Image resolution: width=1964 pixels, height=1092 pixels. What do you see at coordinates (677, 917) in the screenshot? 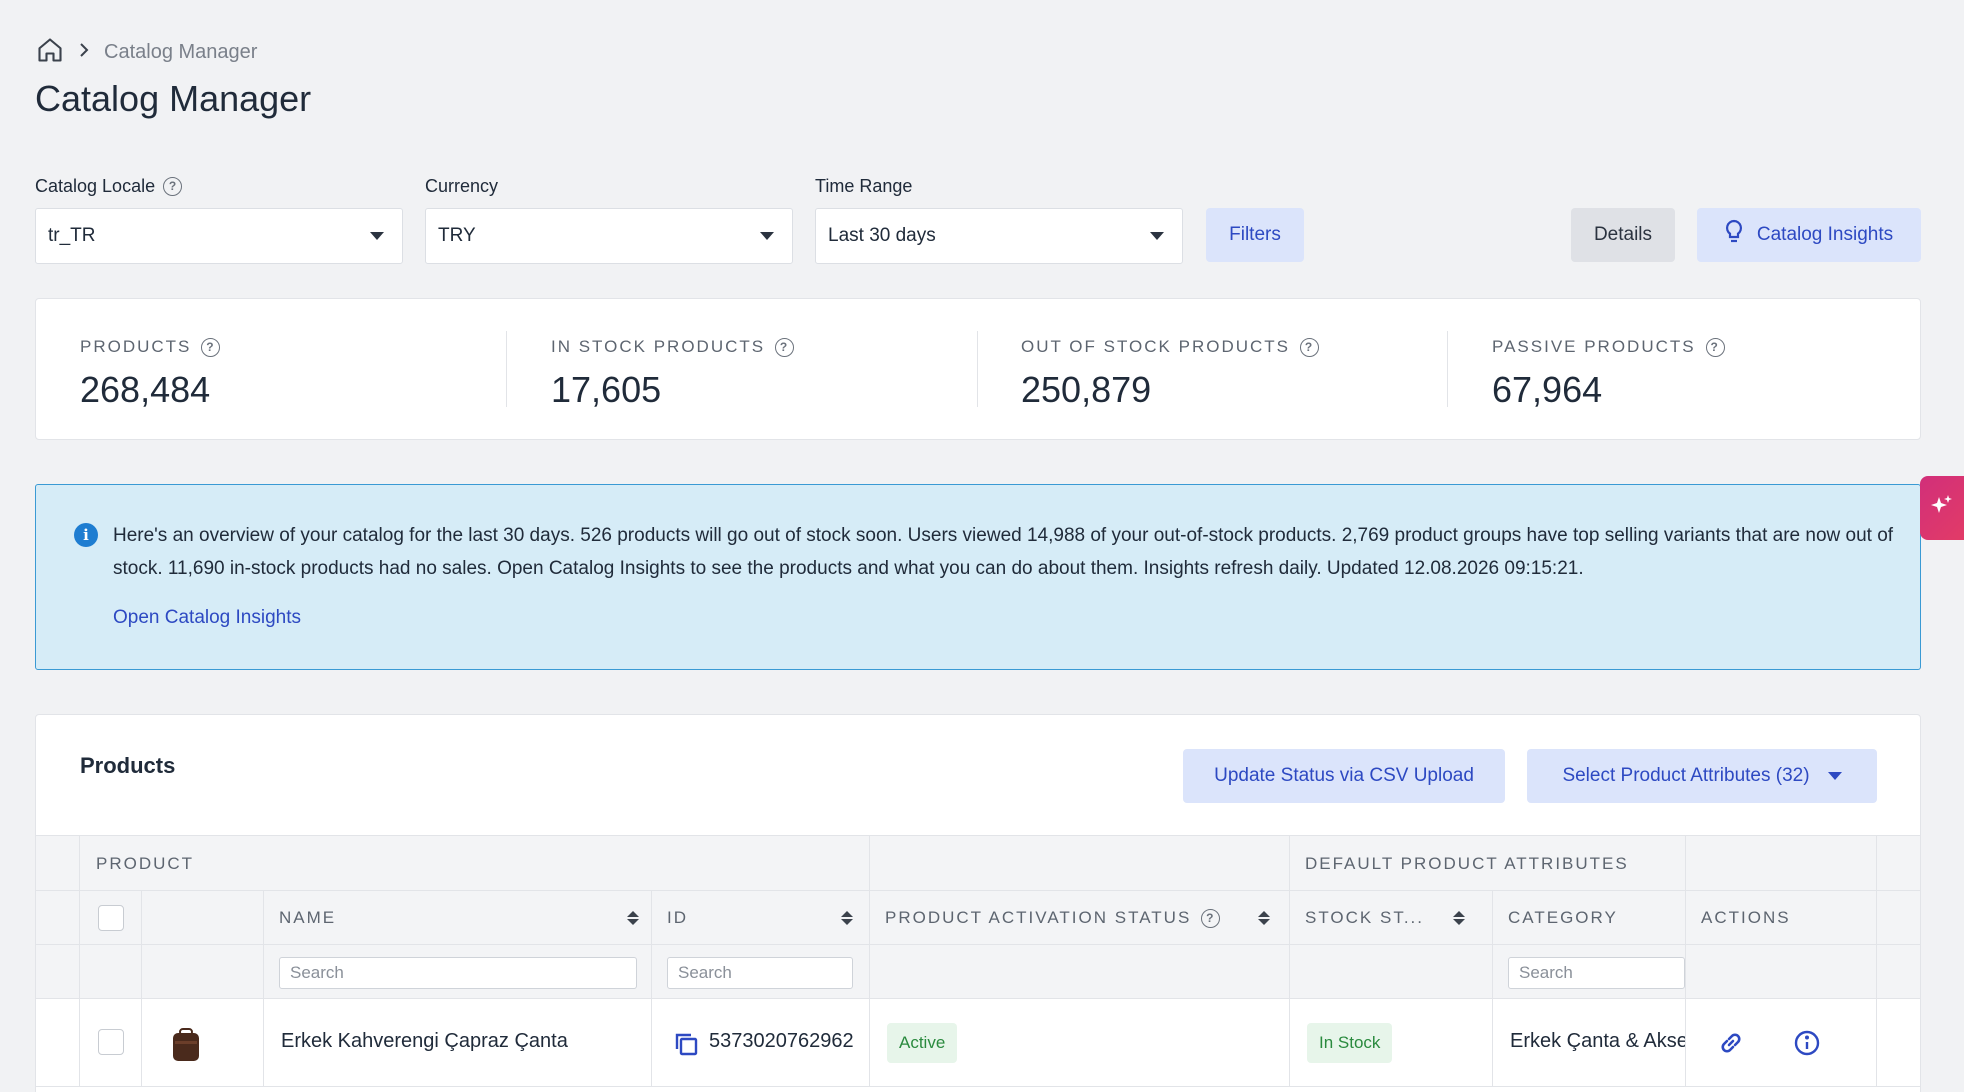
I see `column-id-label: ID` at bounding box center [677, 917].